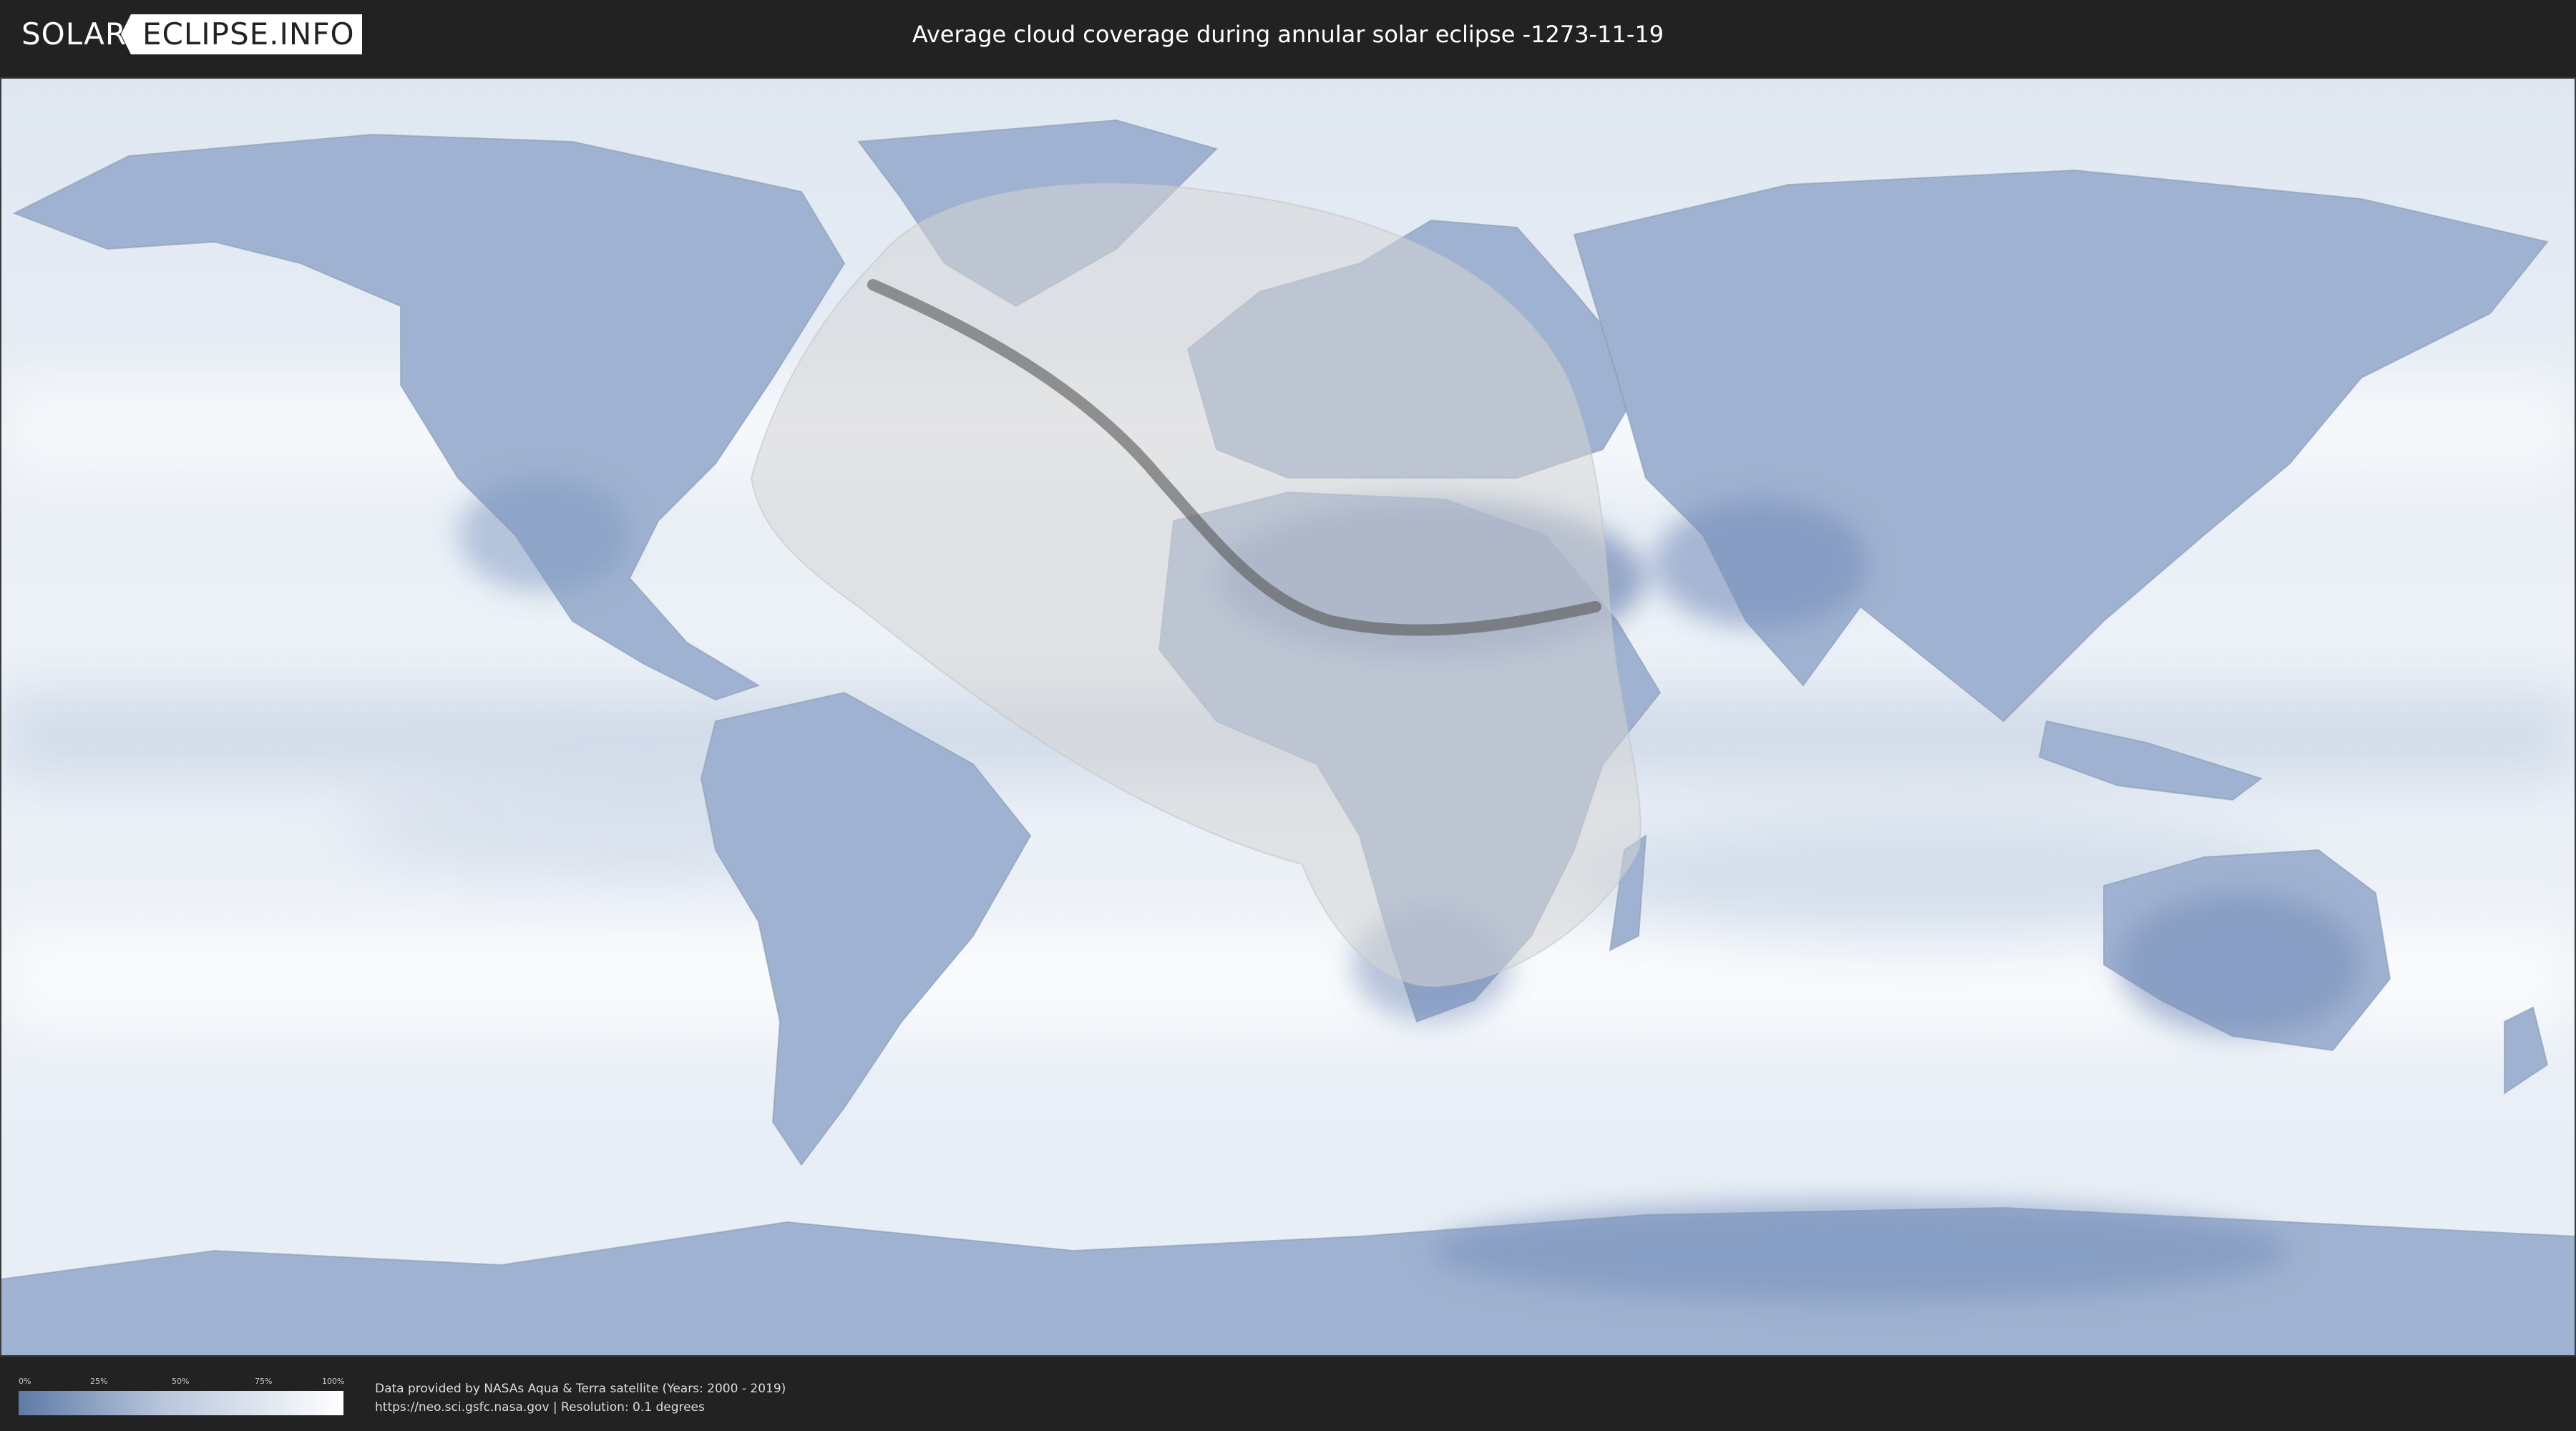 Image resolution: width=2576 pixels, height=1431 pixels. What do you see at coordinates (264, 1382) in the screenshot?
I see `legend-tick-75: 75%` at bounding box center [264, 1382].